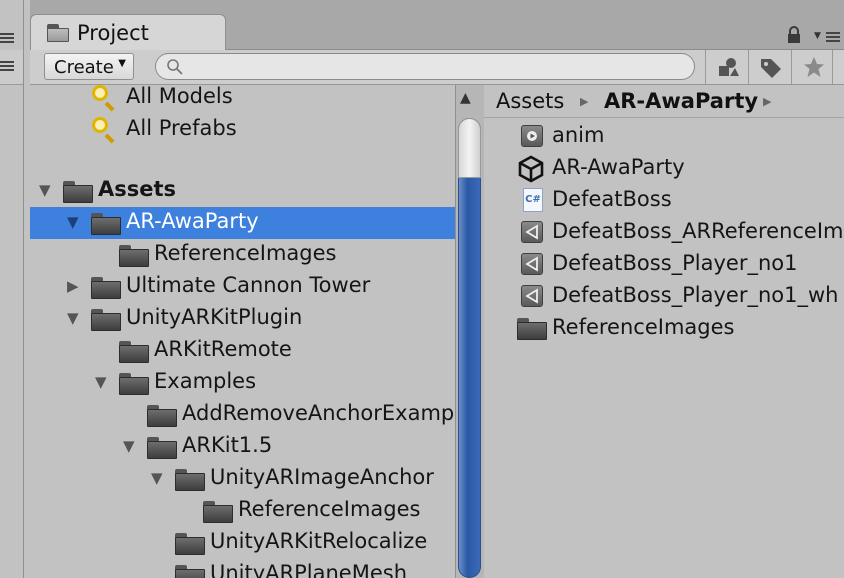 The image size is (844, 578). I want to click on tree-item-label: ARKit1.5, so click(227, 445).